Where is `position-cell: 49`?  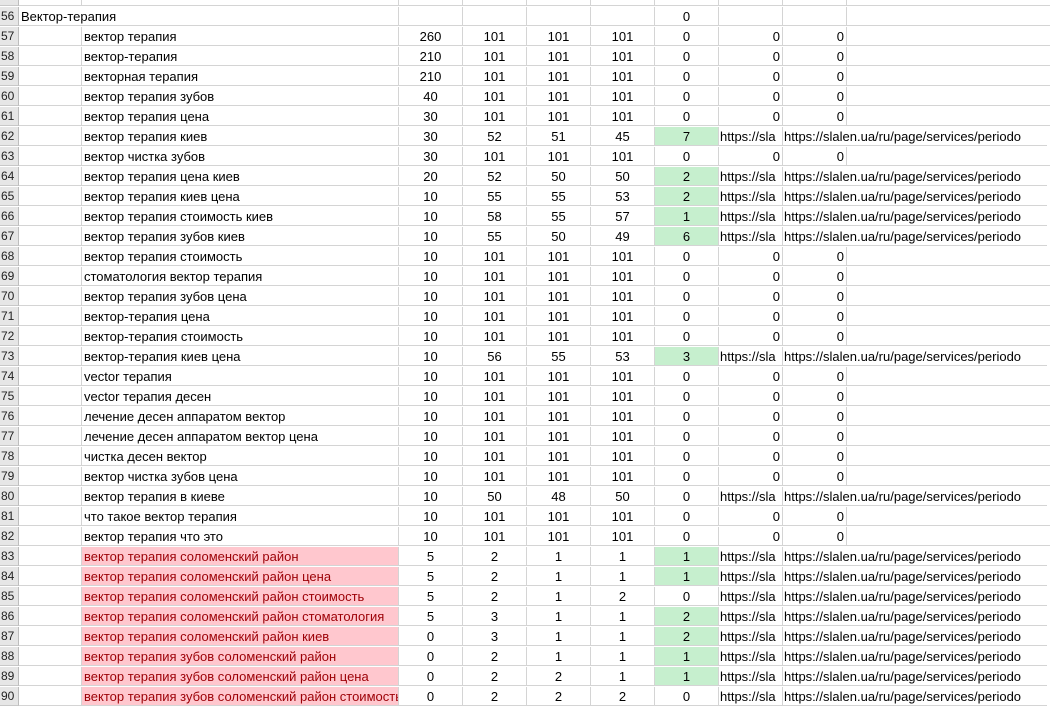 position-cell: 49 is located at coordinates (623, 236).